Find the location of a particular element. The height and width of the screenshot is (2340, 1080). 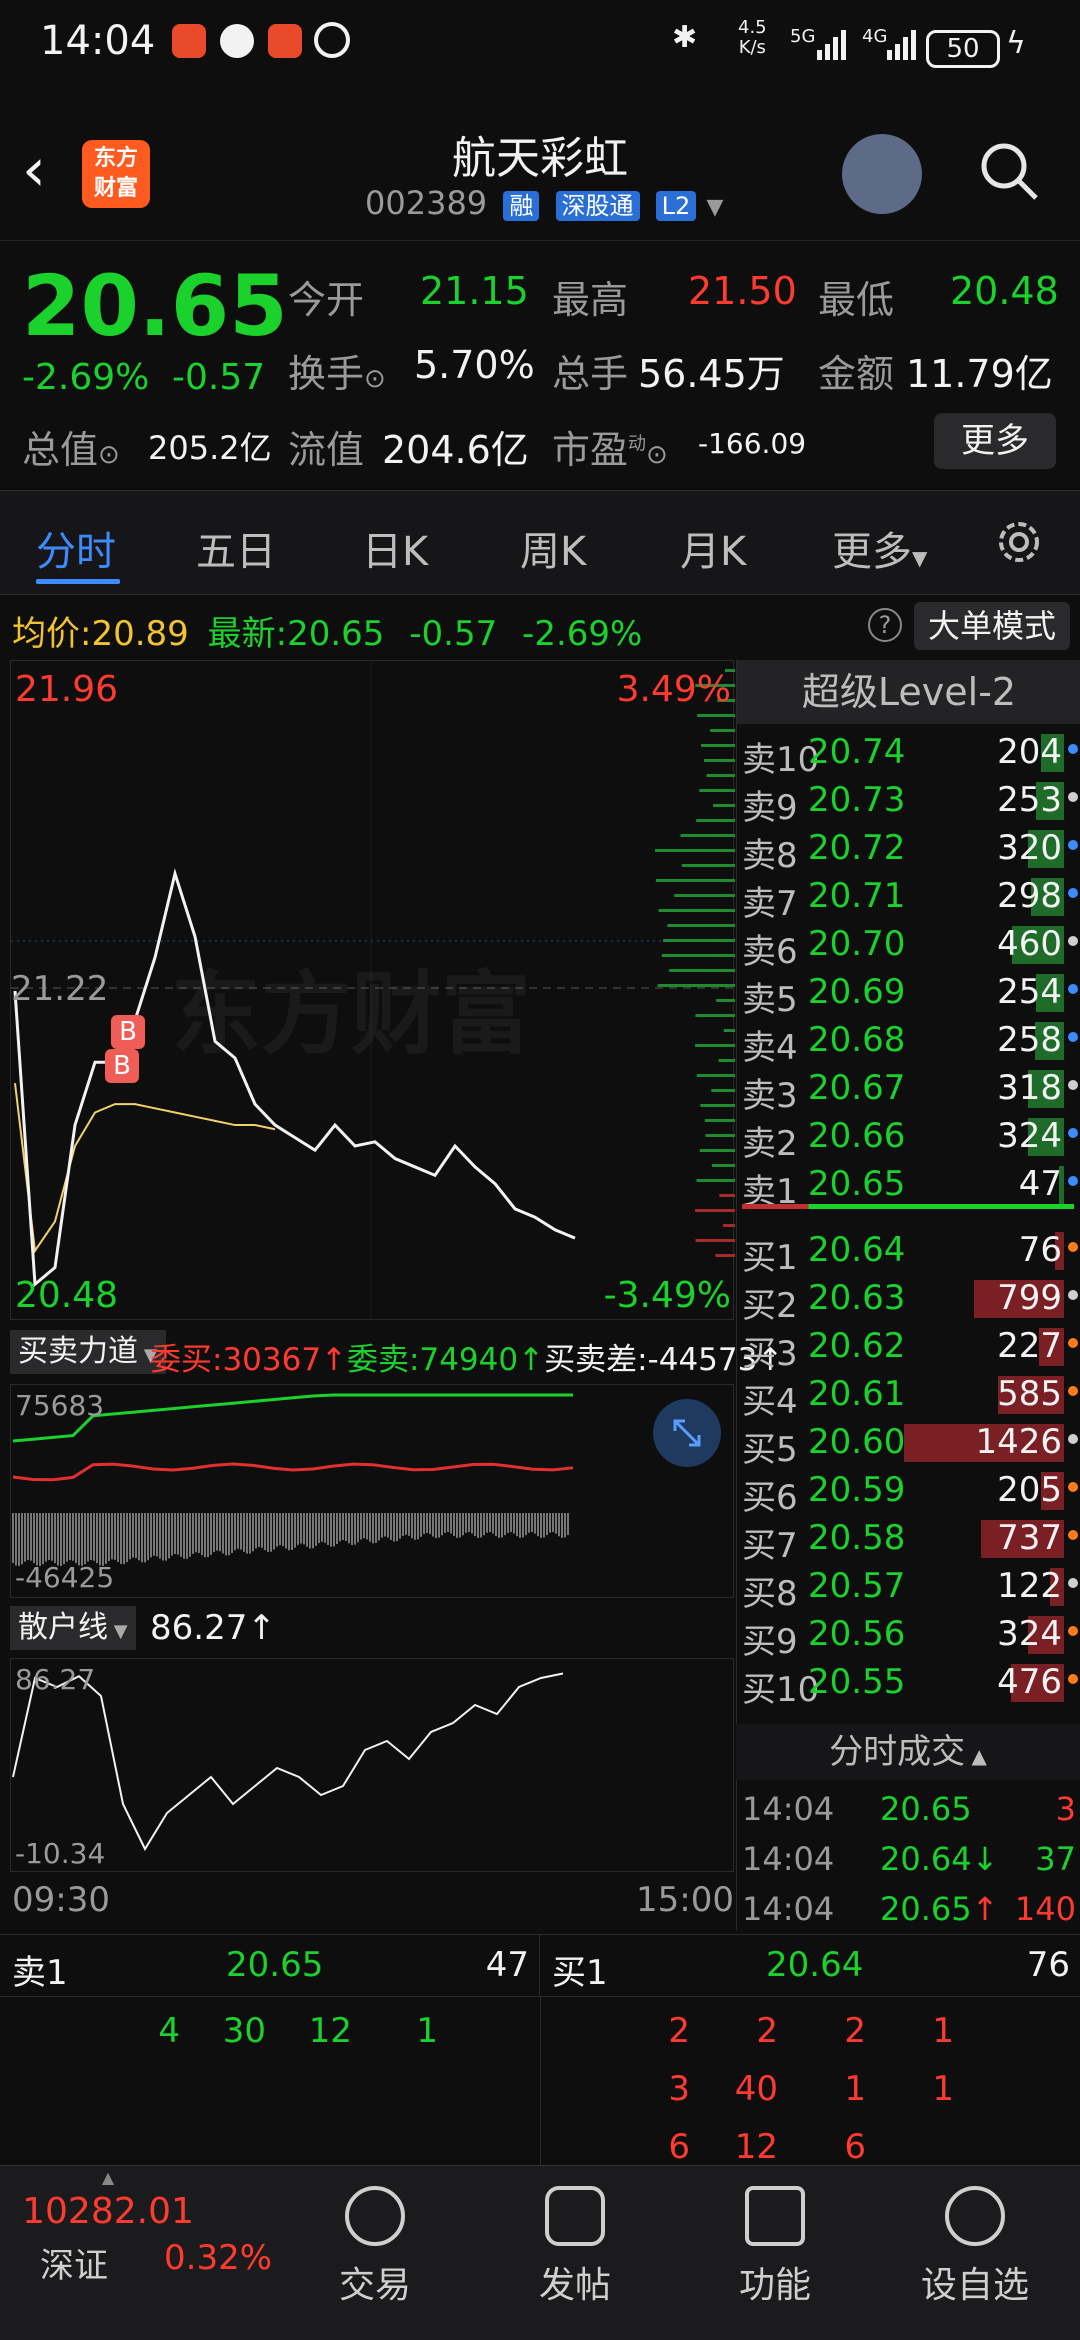

ask-level-row: 卖6 20.70 460 is located at coordinates (911, 946).